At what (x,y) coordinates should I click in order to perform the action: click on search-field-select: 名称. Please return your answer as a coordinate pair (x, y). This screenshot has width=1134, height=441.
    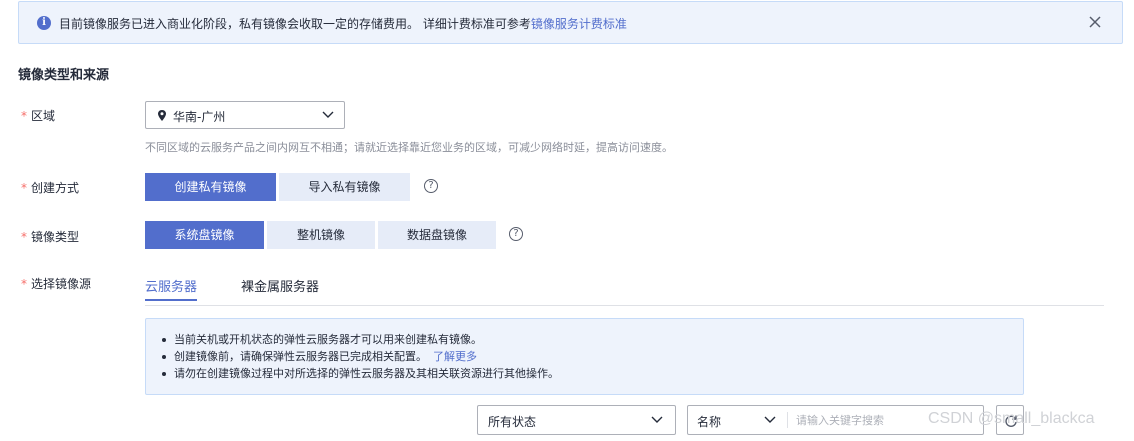
    Looking at the image, I should click on (737, 420).